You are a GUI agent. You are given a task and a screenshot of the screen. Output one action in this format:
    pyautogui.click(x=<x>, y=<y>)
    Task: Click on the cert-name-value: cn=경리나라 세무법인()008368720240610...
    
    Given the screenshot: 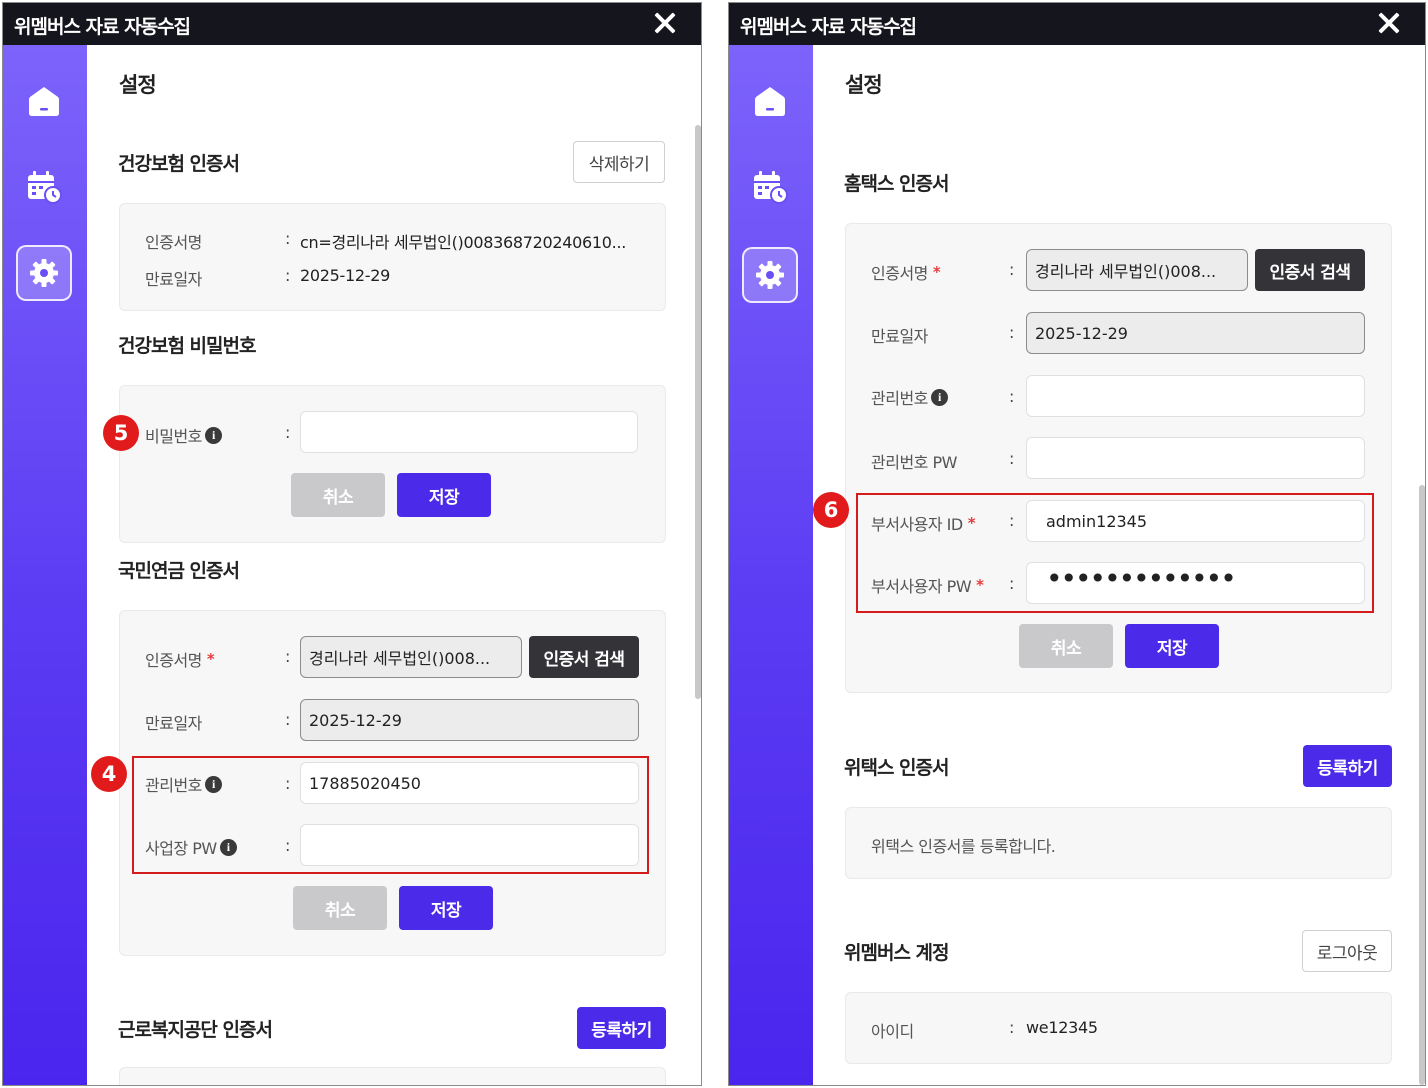 What is the action you would take?
    pyautogui.click(x=463, y=242)
    